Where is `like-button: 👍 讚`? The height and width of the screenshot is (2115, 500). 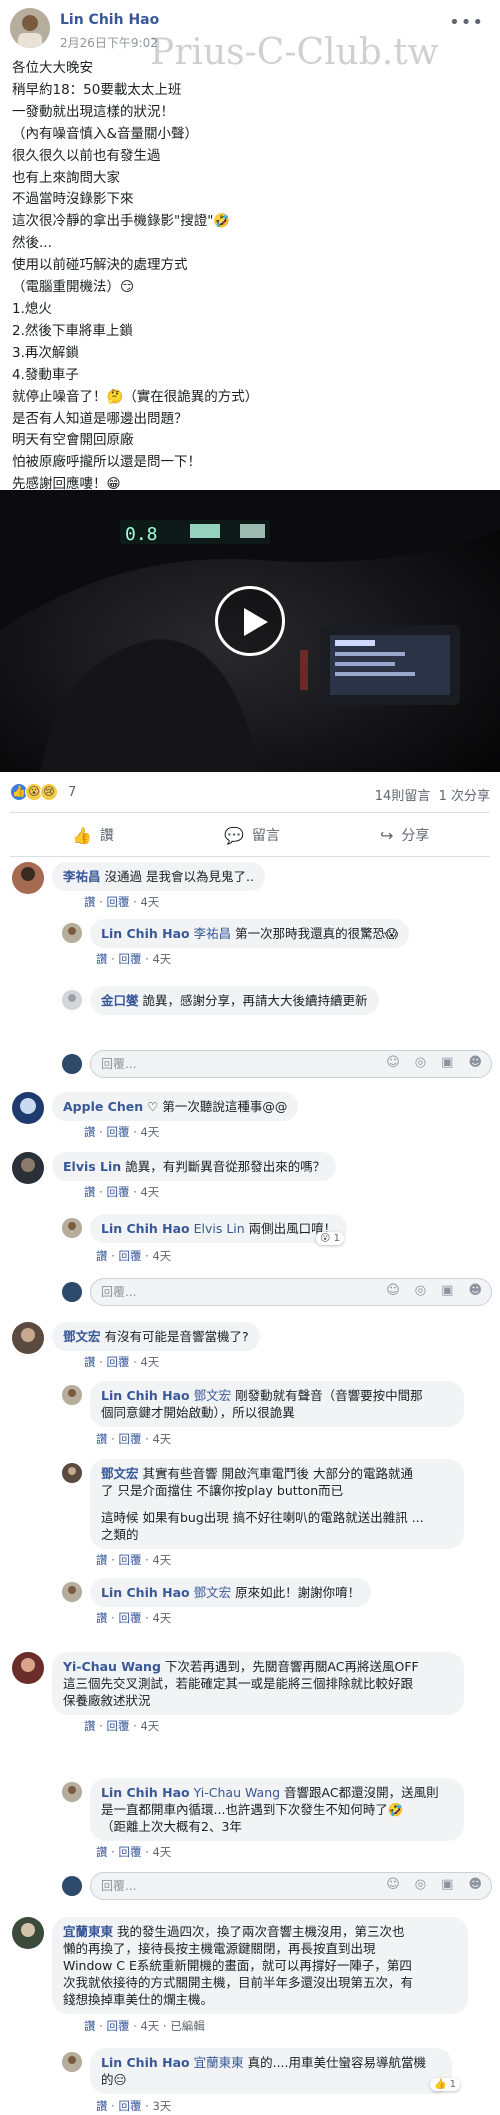 like-button: 👍 讚 is located at coordinates (93, 835).